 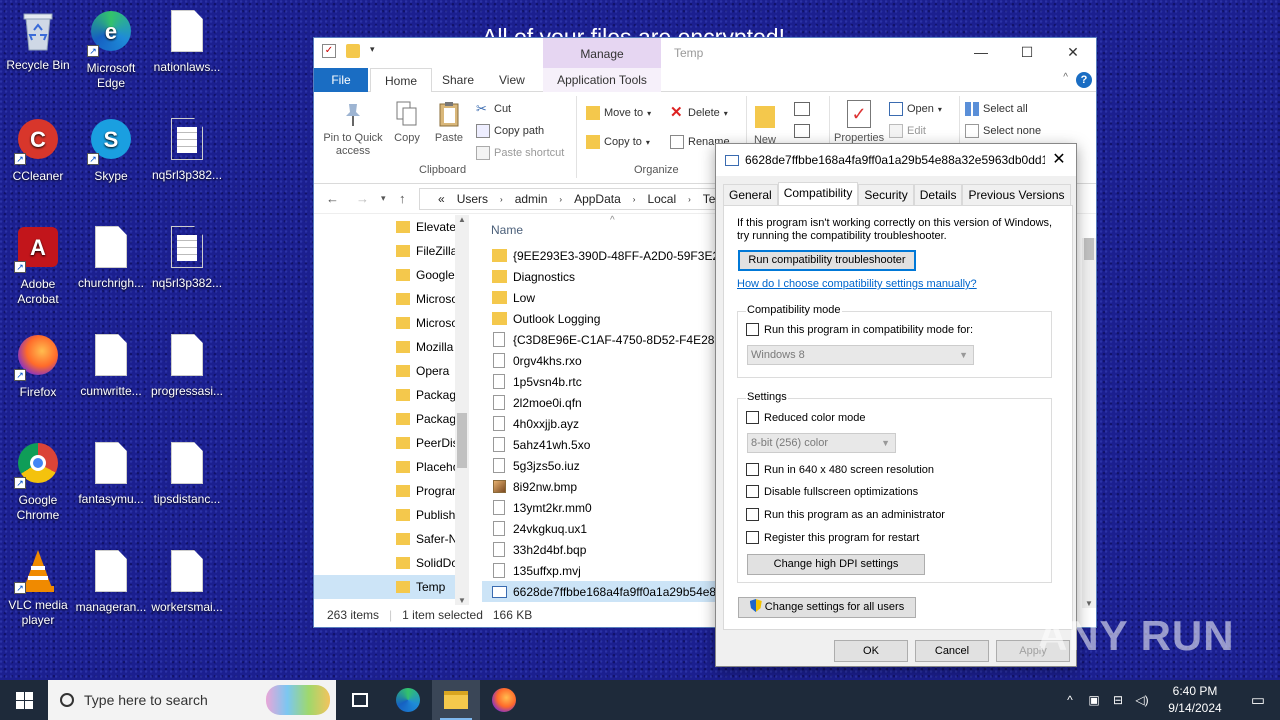 What do you see at coordinates (599, 402) in the screenshot?
I see `file-row: 2l2moe0i.qfn` at bounding box center [599, 402].